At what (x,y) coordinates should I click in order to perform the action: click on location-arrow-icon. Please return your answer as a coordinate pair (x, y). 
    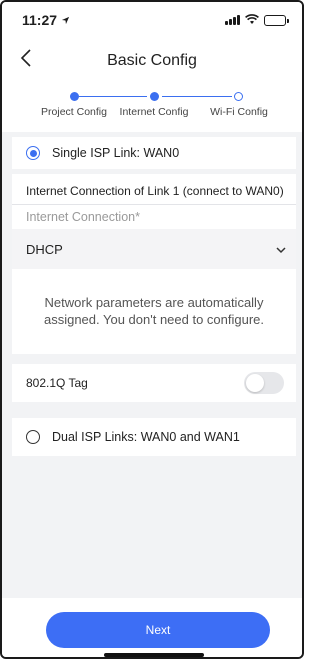
    Looking at the image, I should click on (65, 20).